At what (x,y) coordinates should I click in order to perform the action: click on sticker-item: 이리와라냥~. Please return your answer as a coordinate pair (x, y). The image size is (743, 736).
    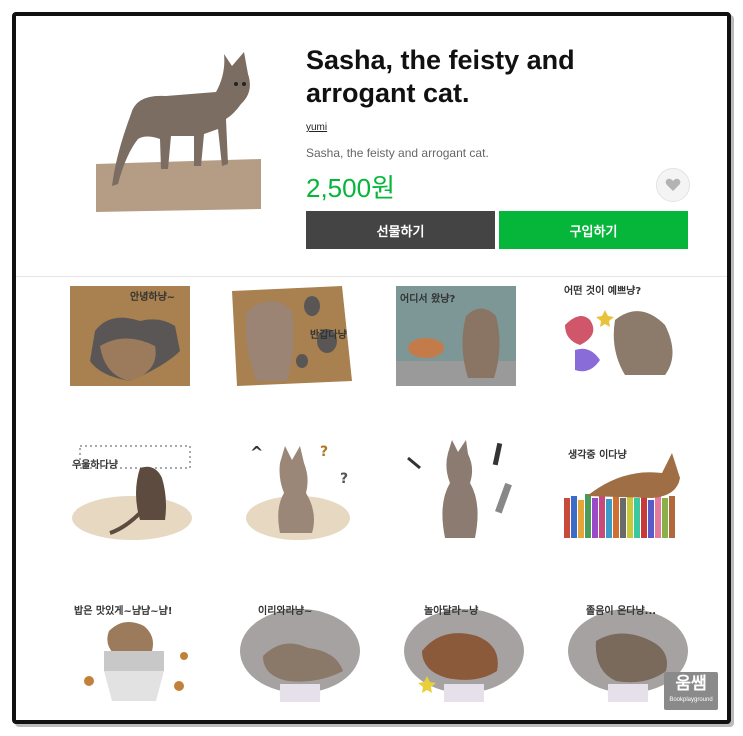
    Looking at the image, I should click on (303, 653).